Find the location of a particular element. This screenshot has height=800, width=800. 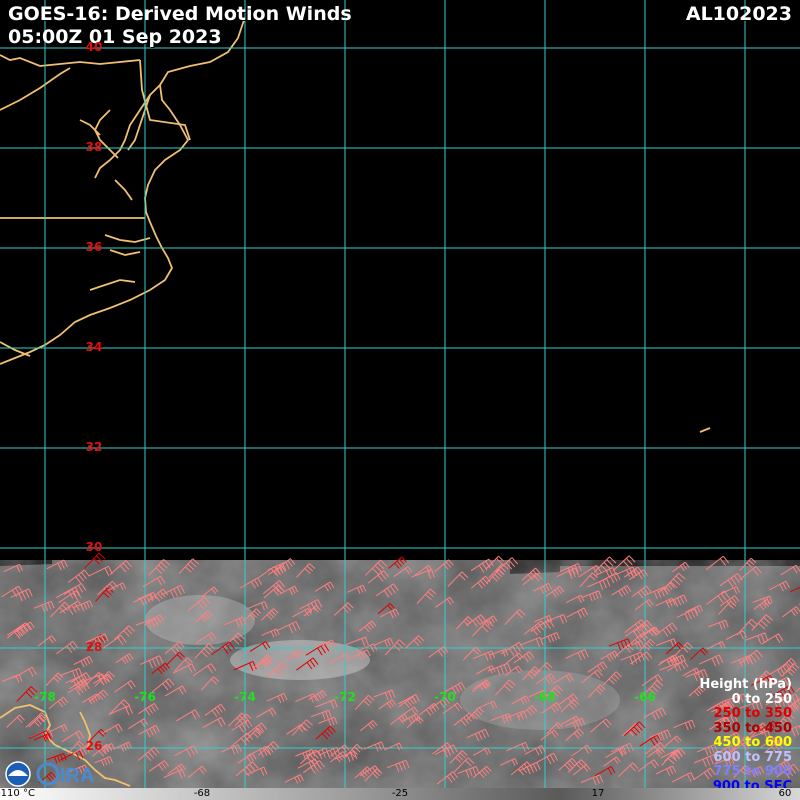

agency-logos: IRA is located at coordinates (49, 774).